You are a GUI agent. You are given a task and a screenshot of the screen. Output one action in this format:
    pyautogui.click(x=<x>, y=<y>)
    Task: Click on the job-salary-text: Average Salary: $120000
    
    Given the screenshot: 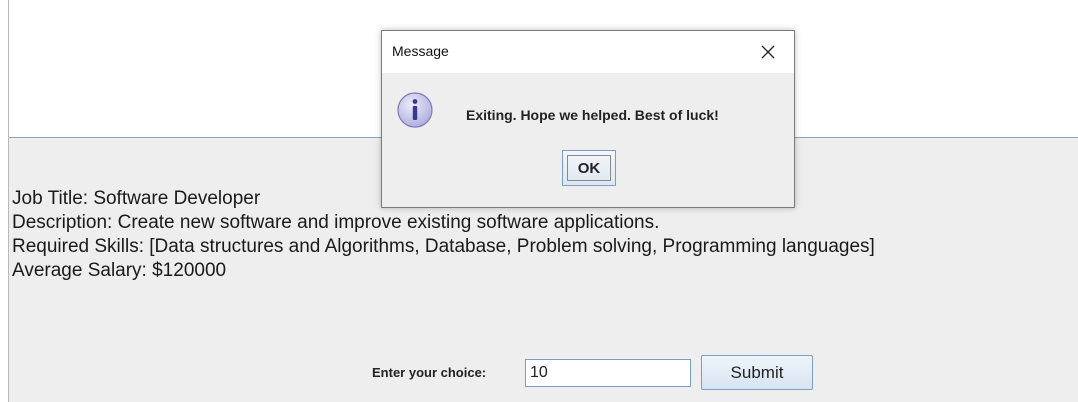 What is the action you would take?
    pyautogui.click(x=119, y=270)
    